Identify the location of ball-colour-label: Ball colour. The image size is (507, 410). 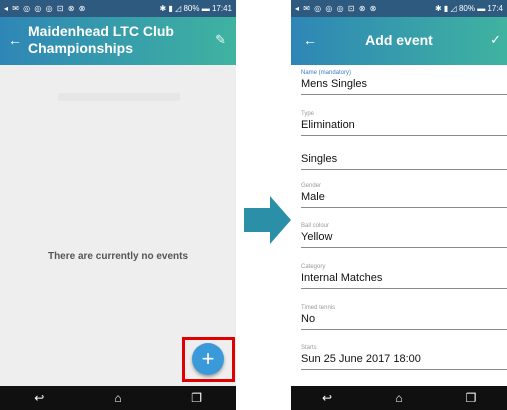
(315, 226).